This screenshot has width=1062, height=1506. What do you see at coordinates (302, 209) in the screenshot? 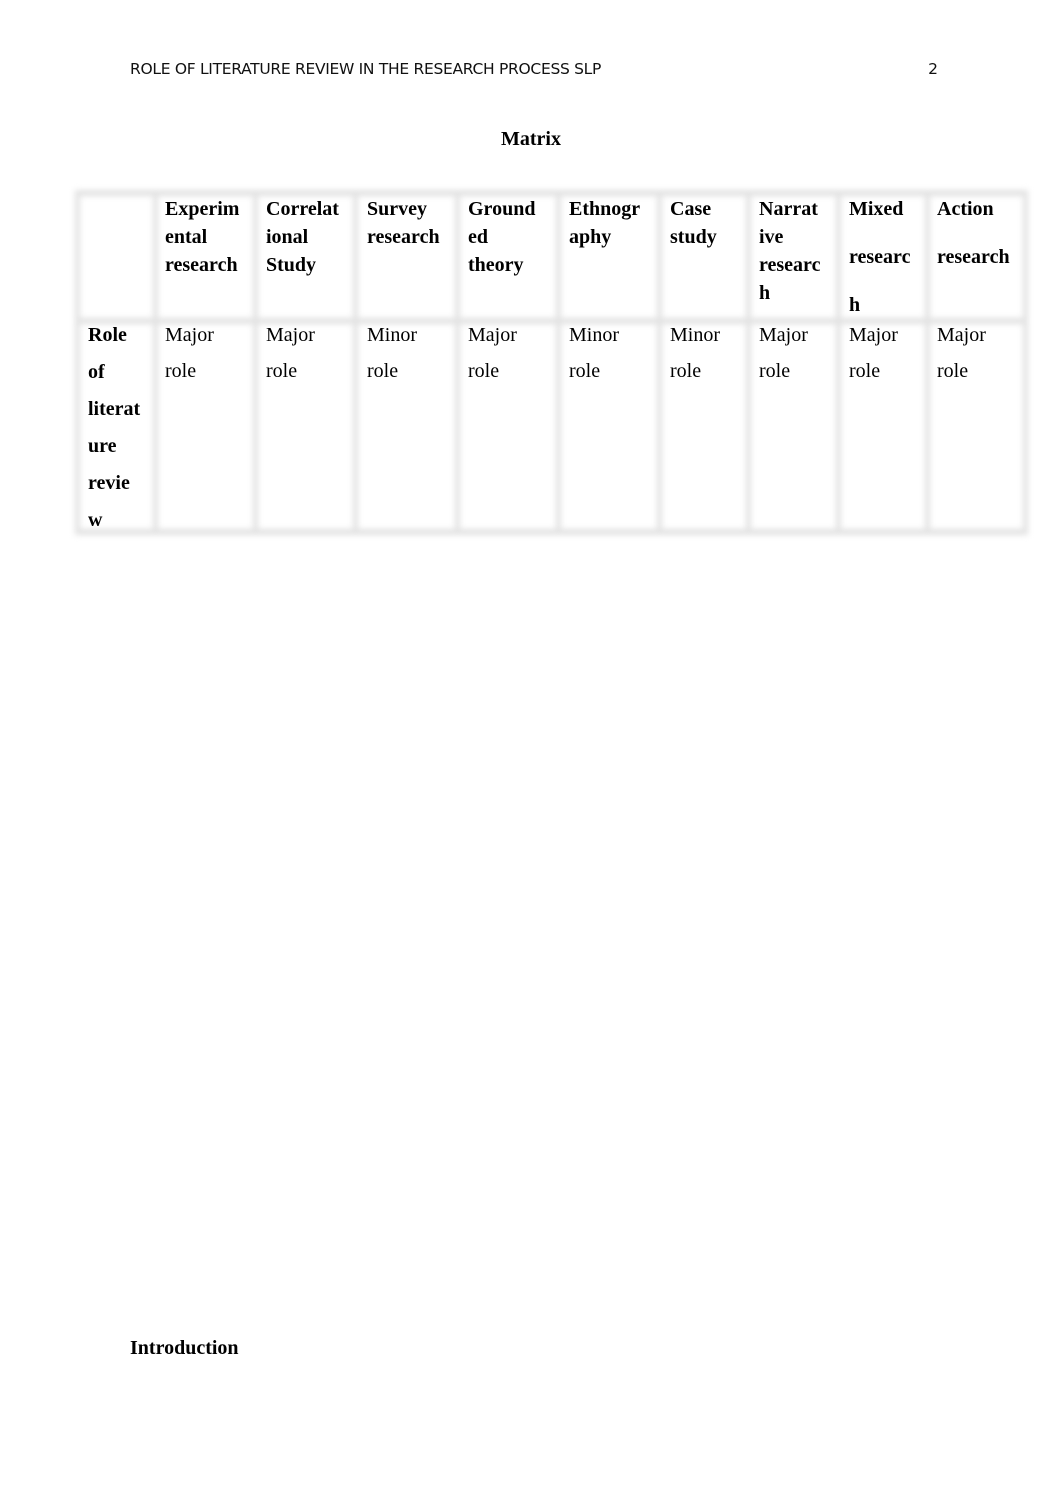
I see `header-line: Correlat` at bounding box center [302, 209].